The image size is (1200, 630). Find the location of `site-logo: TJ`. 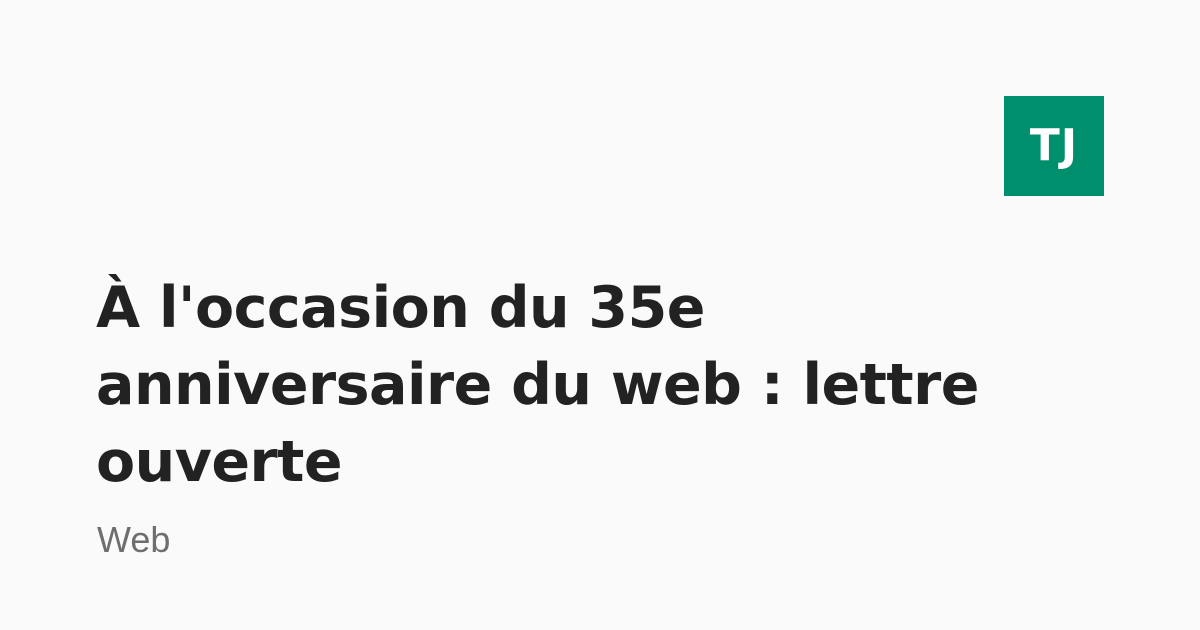

site-logo: TJ is located at coordinates (1054, 146).